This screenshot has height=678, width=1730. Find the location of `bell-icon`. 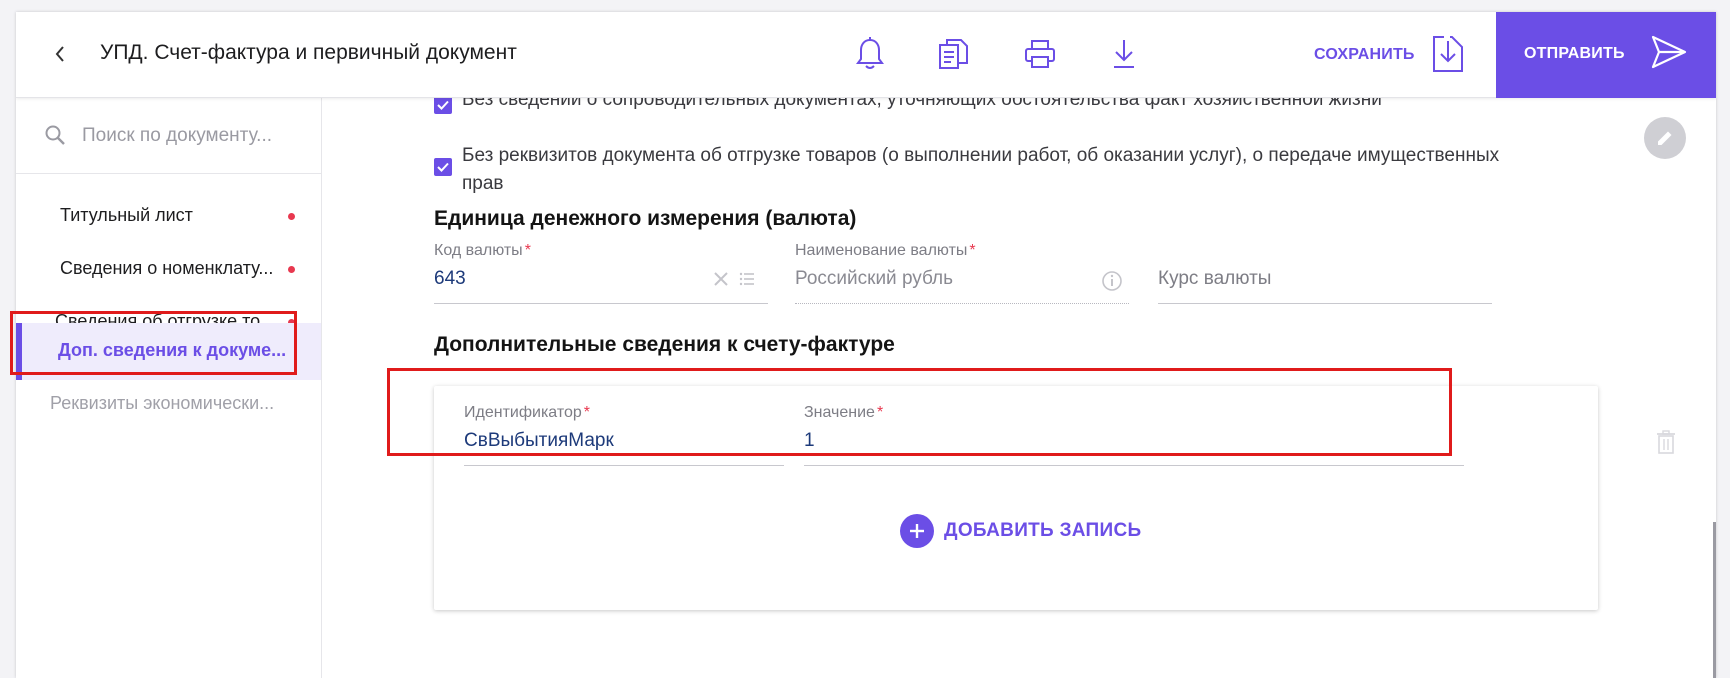

bell-icon is located at coordinates (870, 53).